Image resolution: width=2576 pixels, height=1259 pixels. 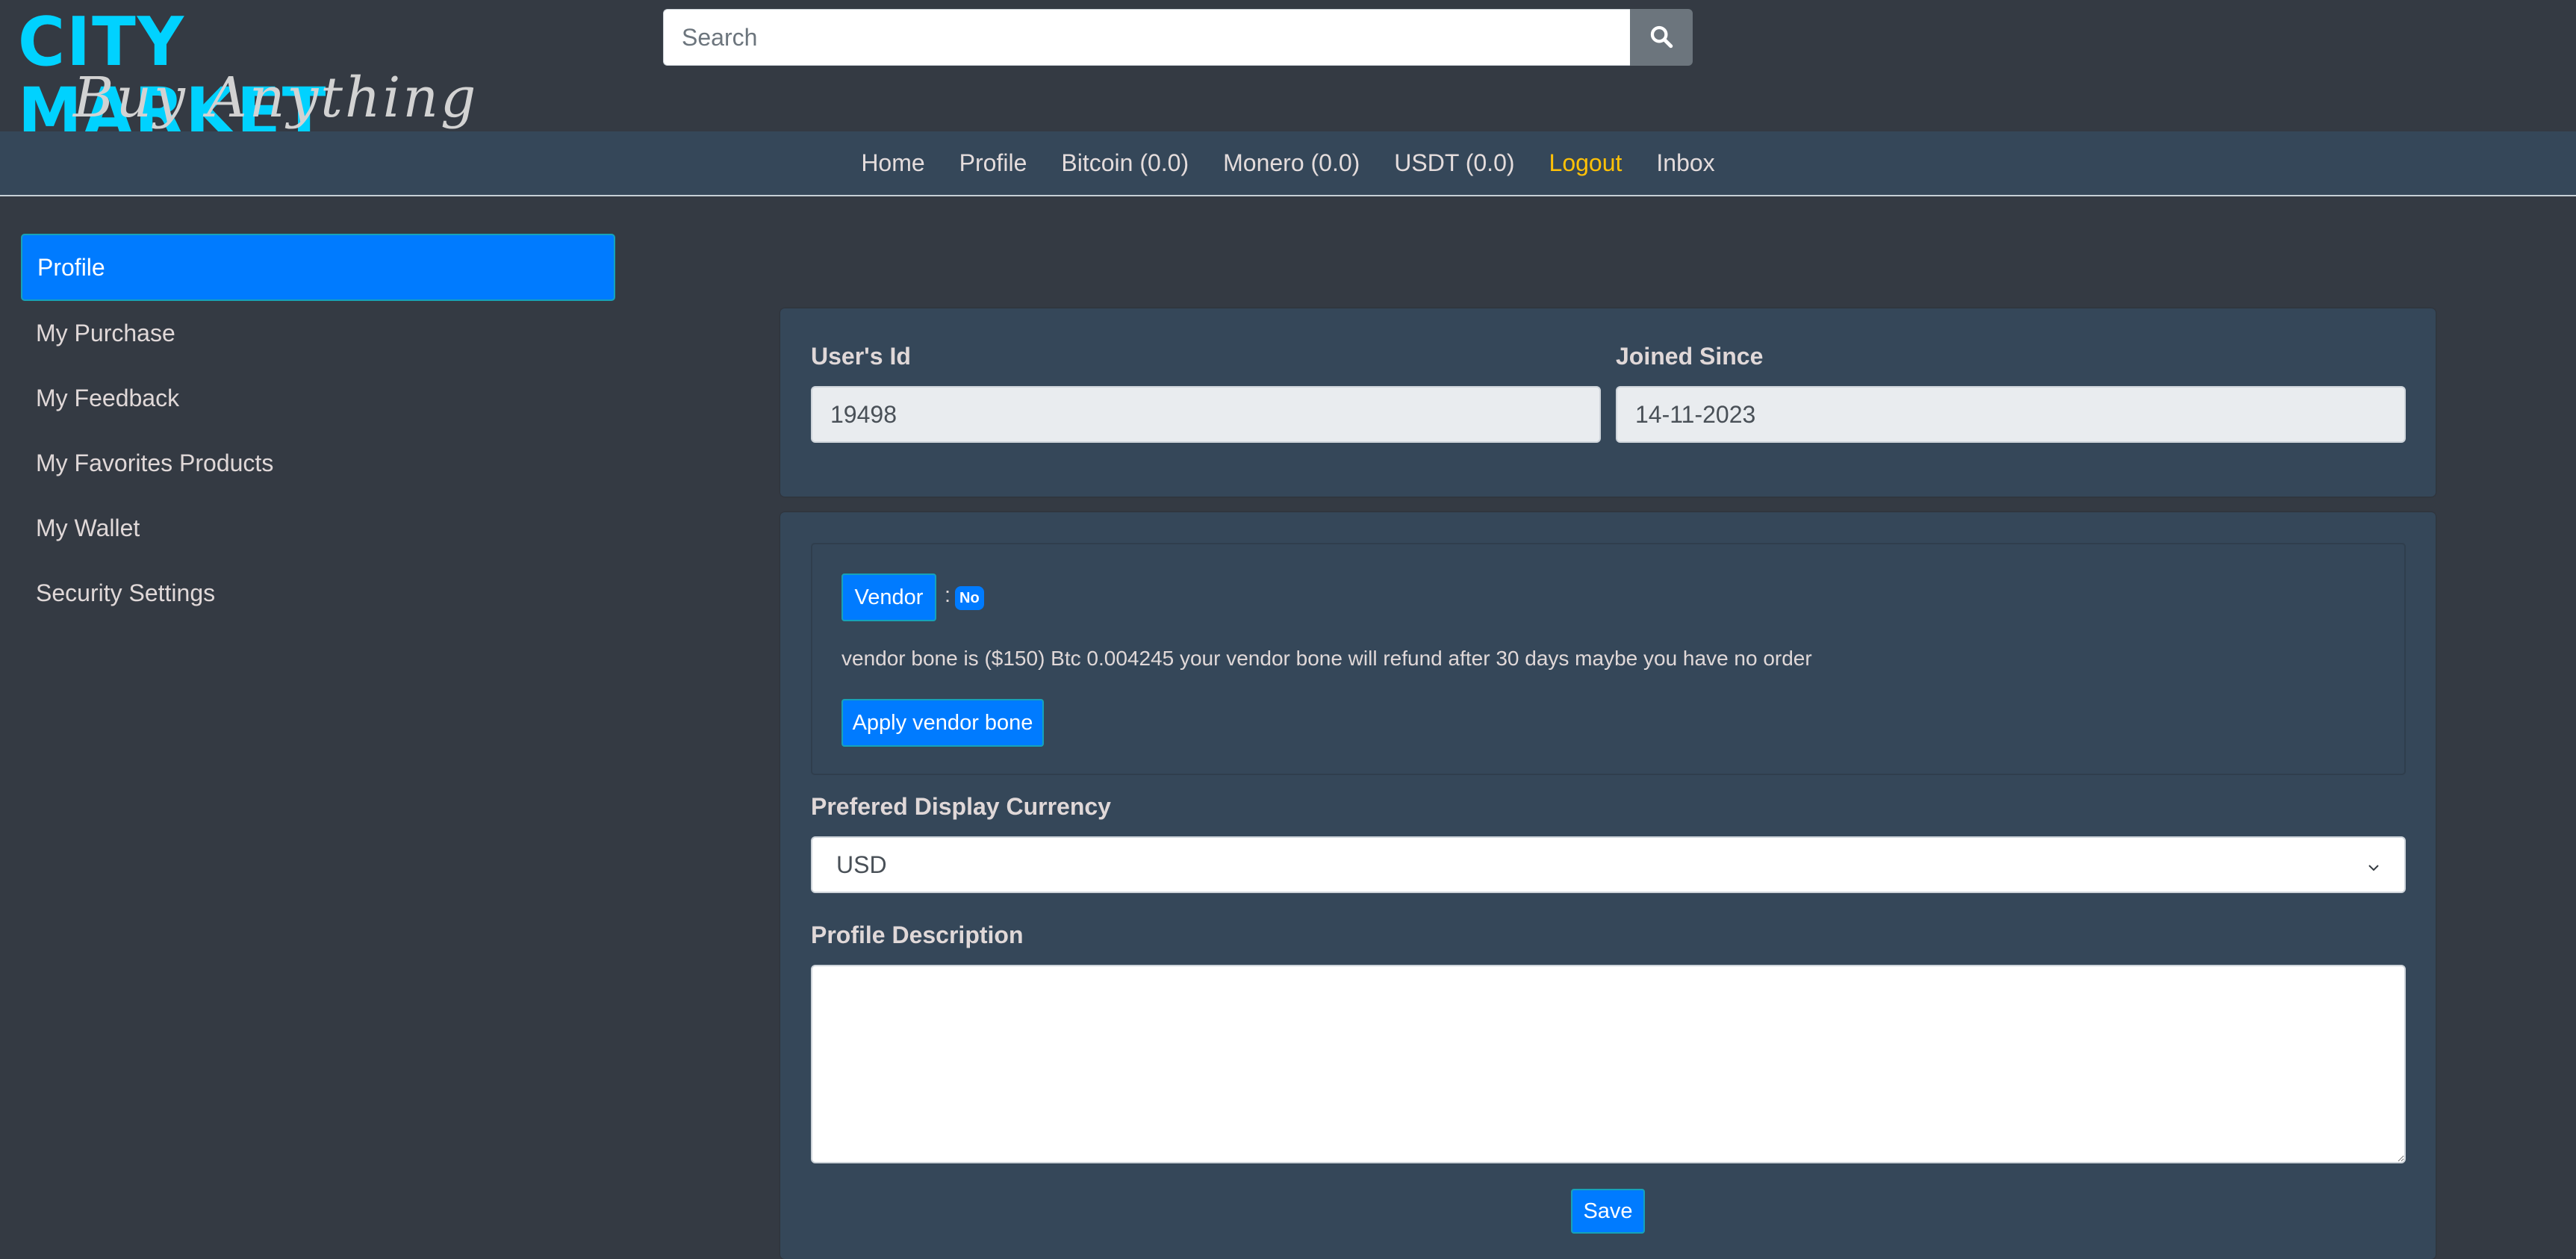 I want to click on sidebar-item-my-purchase: My Purchase, so click(x=318, y=333).